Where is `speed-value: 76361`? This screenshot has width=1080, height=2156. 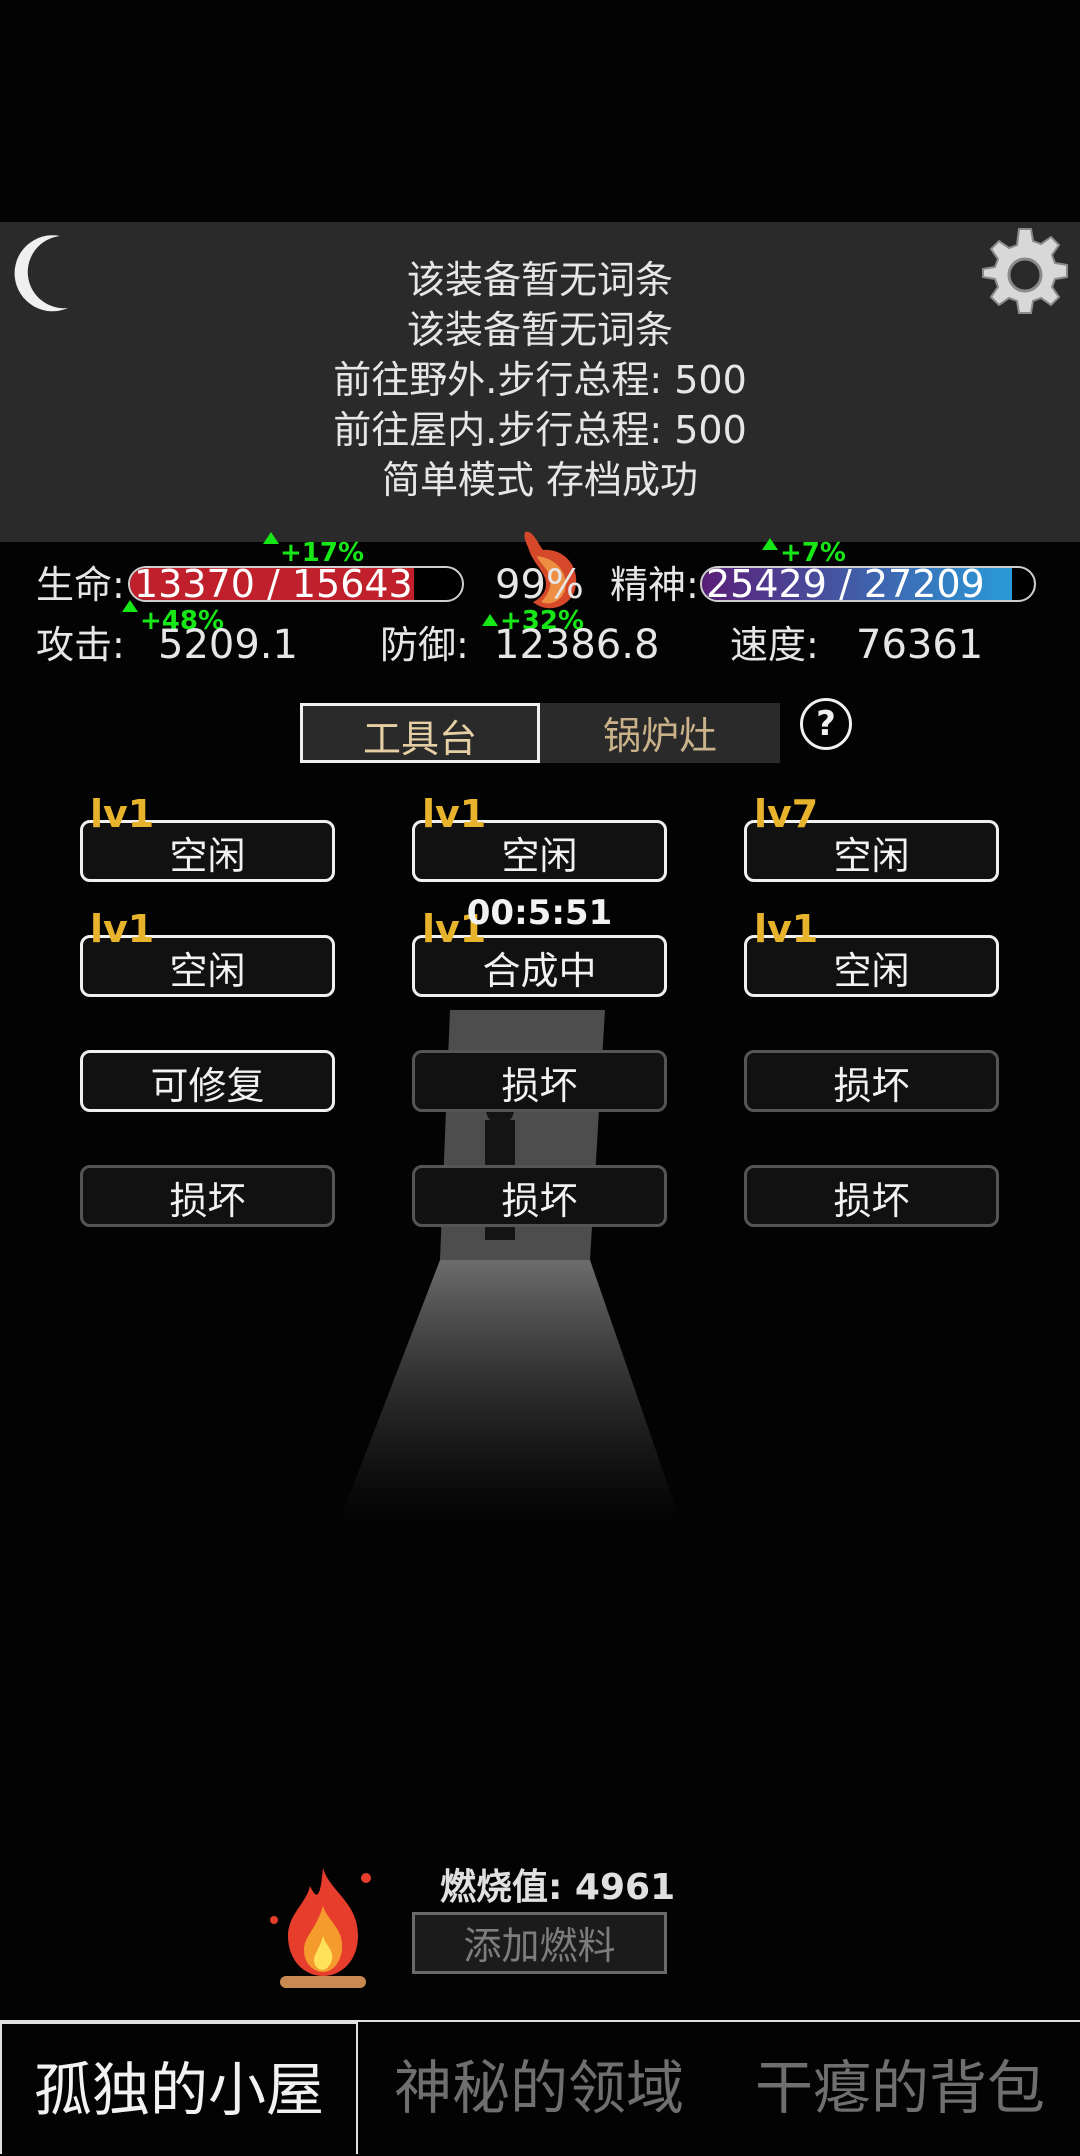
speed-value: 76361 is located at coordinates (920, 645).